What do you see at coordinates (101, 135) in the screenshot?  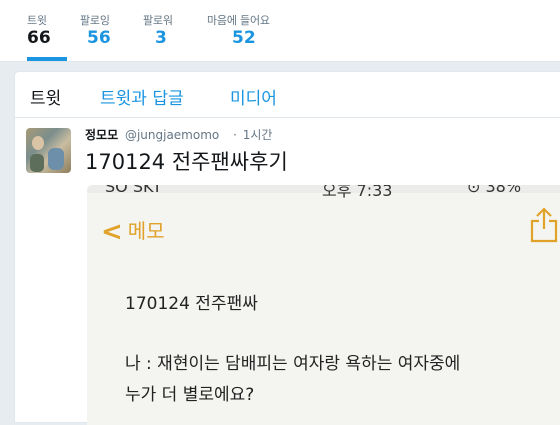 I see `author-name: 정모모` at bounding box center [101, 135].